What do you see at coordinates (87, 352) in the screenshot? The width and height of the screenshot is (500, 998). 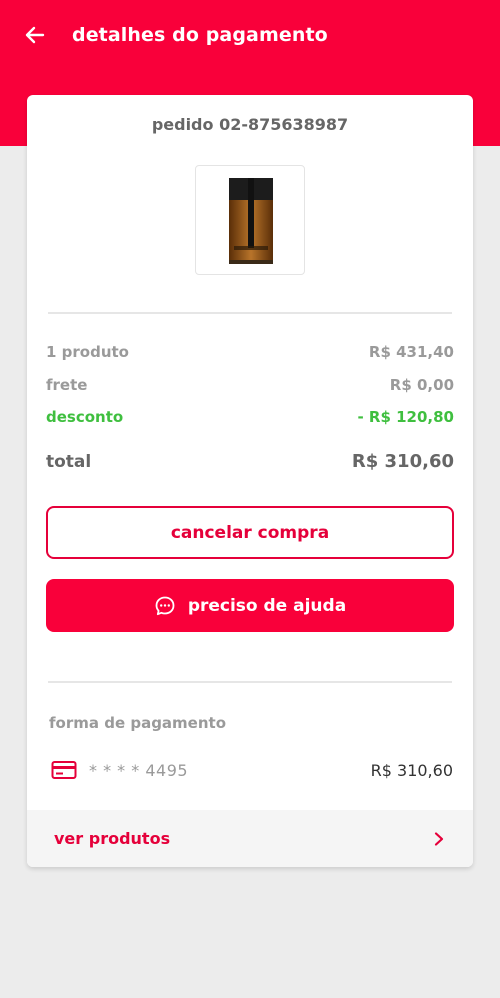 I see `products-label: 1 produto` at bounding box center [87, 352].